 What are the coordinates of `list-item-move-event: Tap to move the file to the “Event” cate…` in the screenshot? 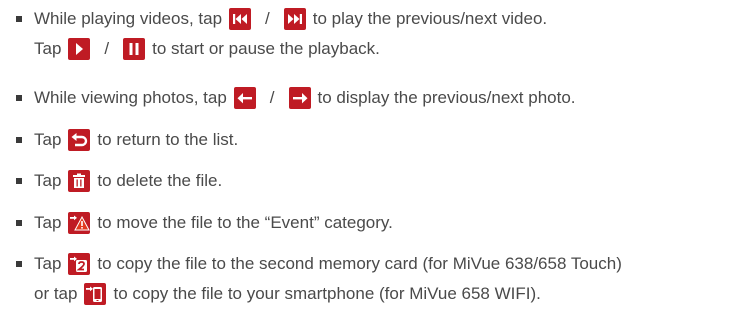 It's located at (204, 223).